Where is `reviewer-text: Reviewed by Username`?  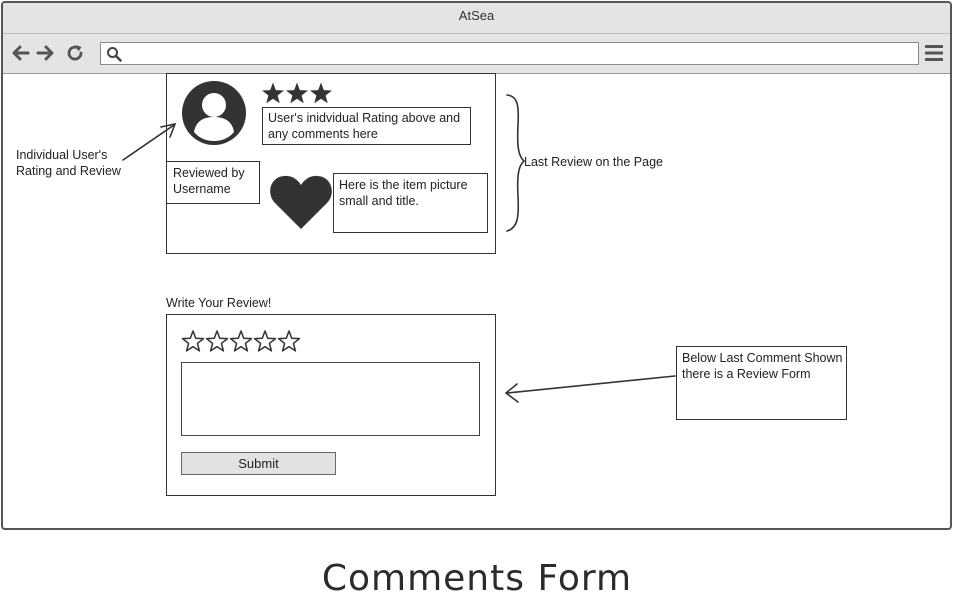
reviewer-text: Reviewed by Username is located at coordinates (209, 181).